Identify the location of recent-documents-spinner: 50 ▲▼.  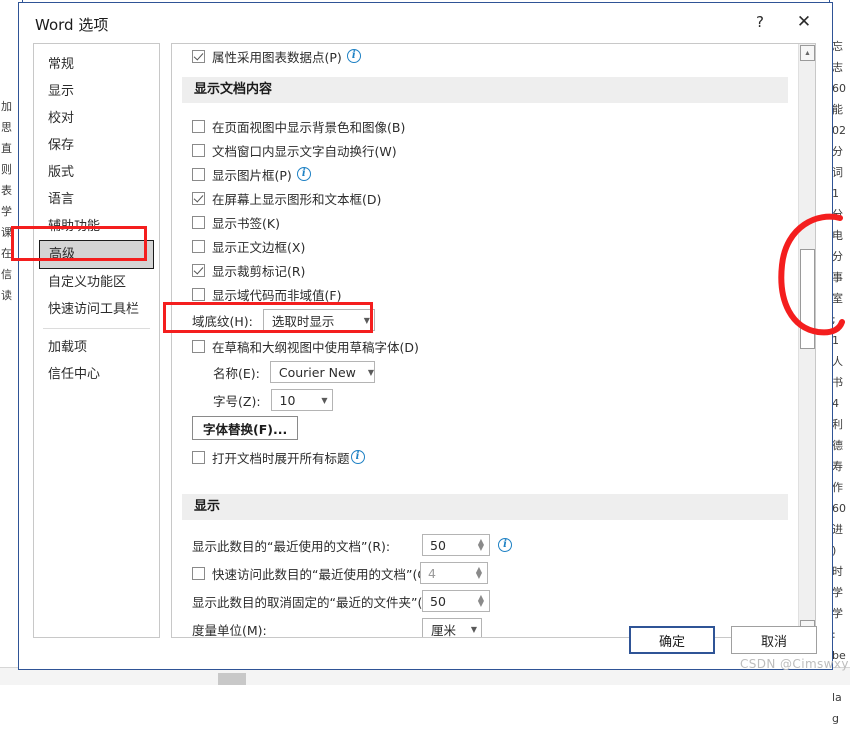
(456, 545).